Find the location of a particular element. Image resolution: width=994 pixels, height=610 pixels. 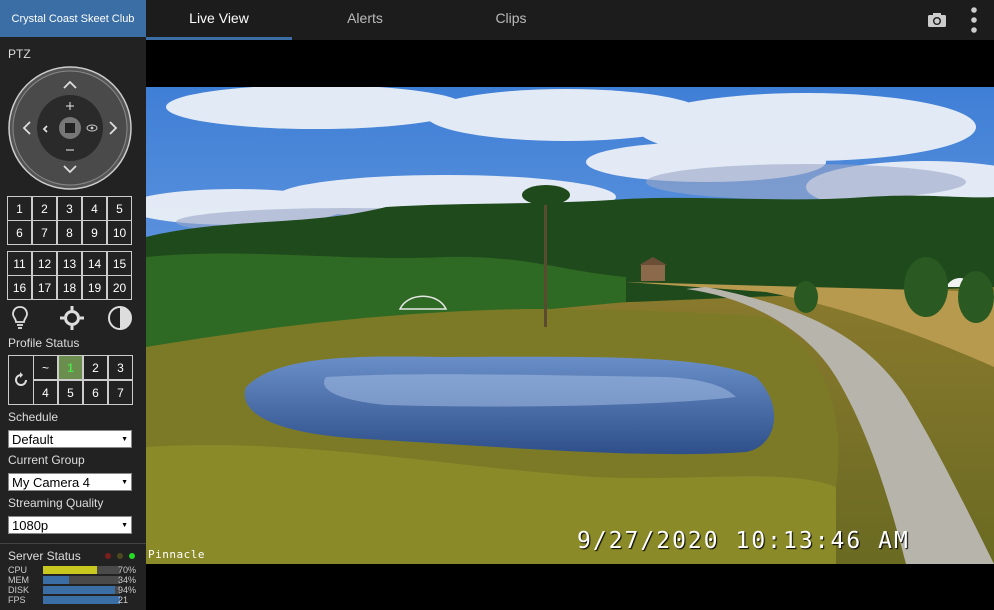

stat-name: MEM is located at coordinates (18, 580).